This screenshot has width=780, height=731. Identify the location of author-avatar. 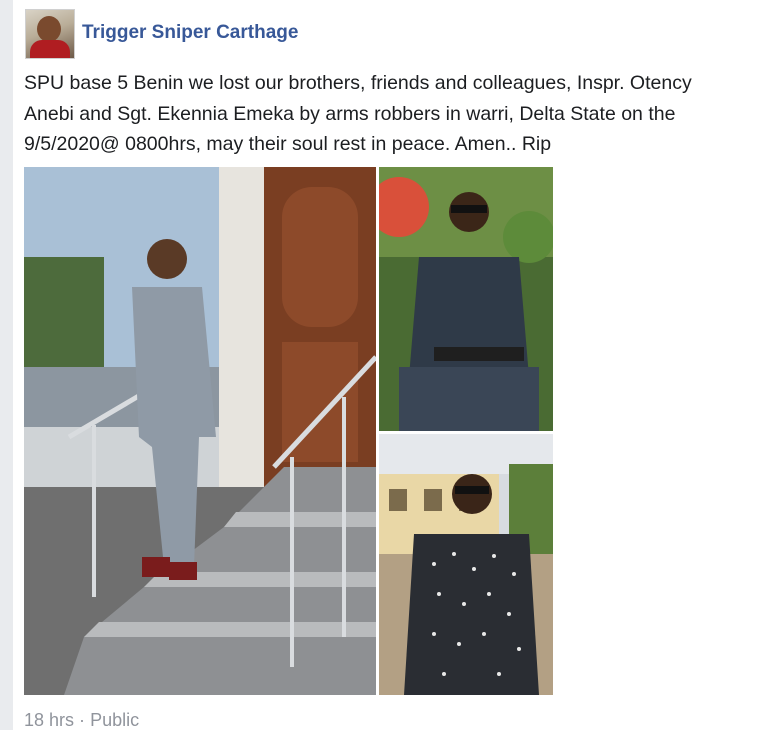
(50, 34).